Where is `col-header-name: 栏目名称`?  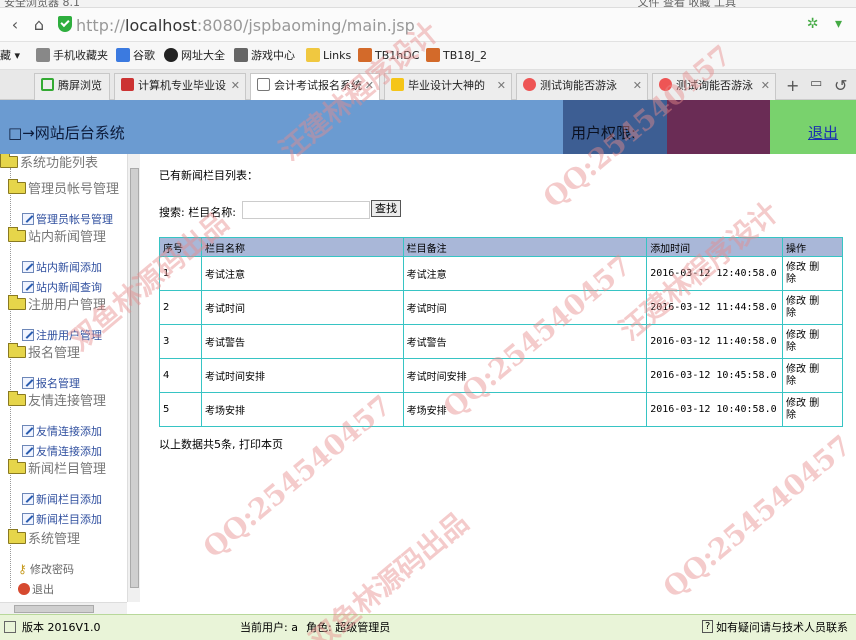 col-header-name: 栏目名称 is located at coordinates (302, 247).